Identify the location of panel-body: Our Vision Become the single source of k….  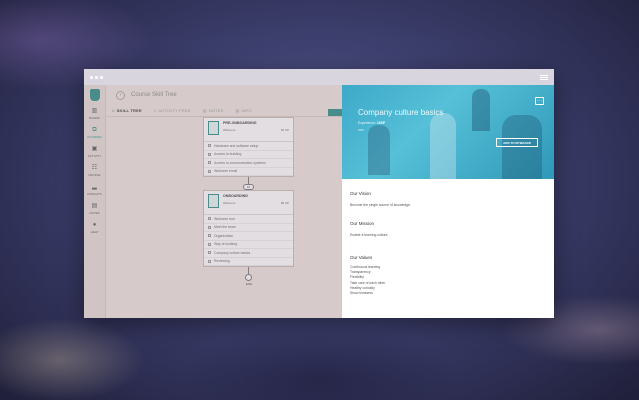
(448, 241).